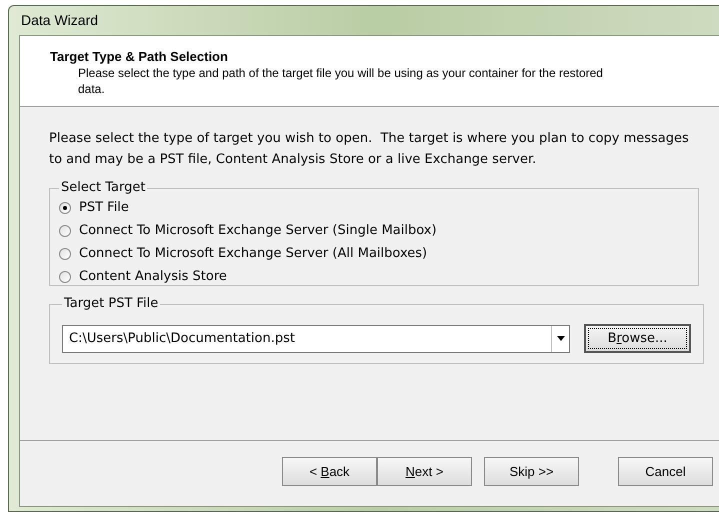 The image size is (719, 516). I want to click on group-legend: Select Target, so click(103, 188).